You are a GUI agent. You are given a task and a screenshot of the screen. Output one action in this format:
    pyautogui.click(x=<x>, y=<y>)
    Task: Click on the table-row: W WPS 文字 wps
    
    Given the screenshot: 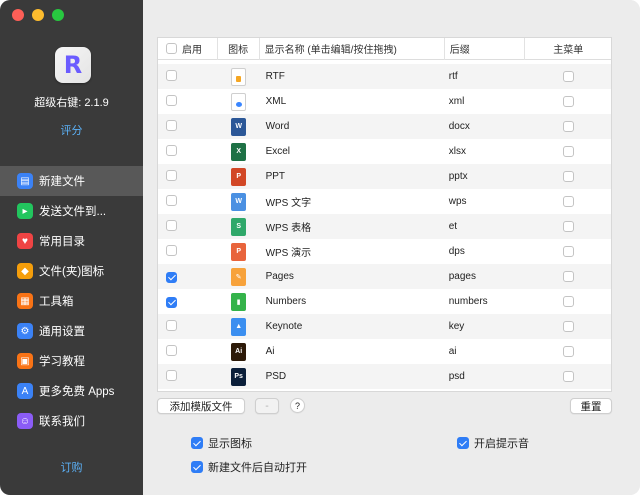 What is the action you would take?
    pyautogui.click(x=384, y=201)
    